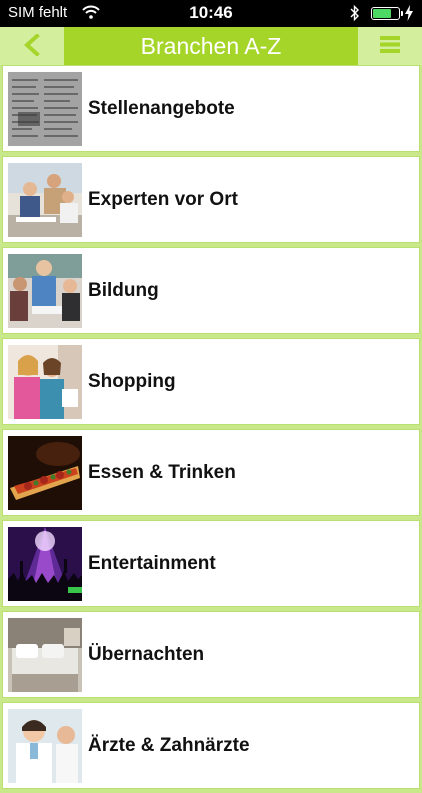 The width and height of the screenshot is (422, 793). What do you see at coordinates (161, 108) in the screenshot?
I see `list-item-label: Stellenangebote` at bounding box center [161, 108].